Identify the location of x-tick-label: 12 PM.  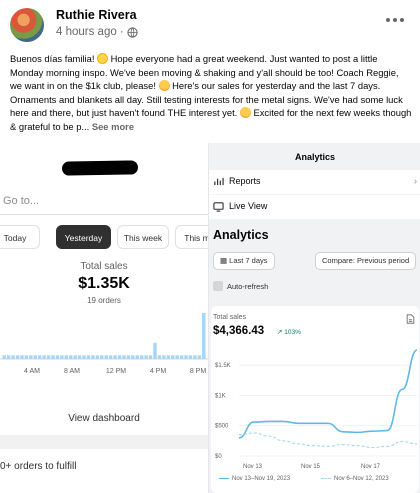
(116, 371).